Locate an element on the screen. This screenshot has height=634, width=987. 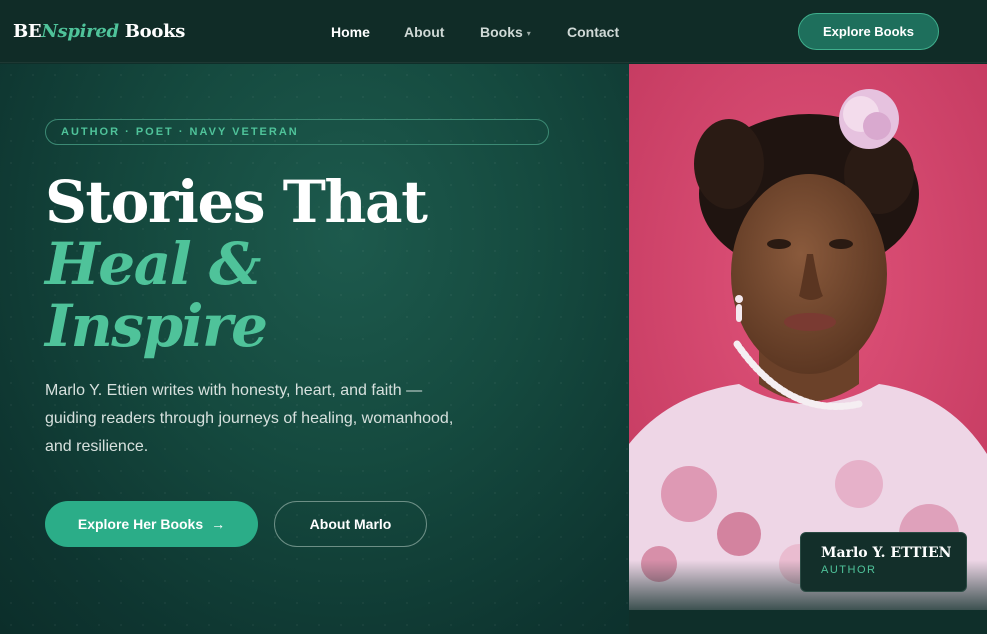
nav-link-home: Home is located at coordinates (350, 32).